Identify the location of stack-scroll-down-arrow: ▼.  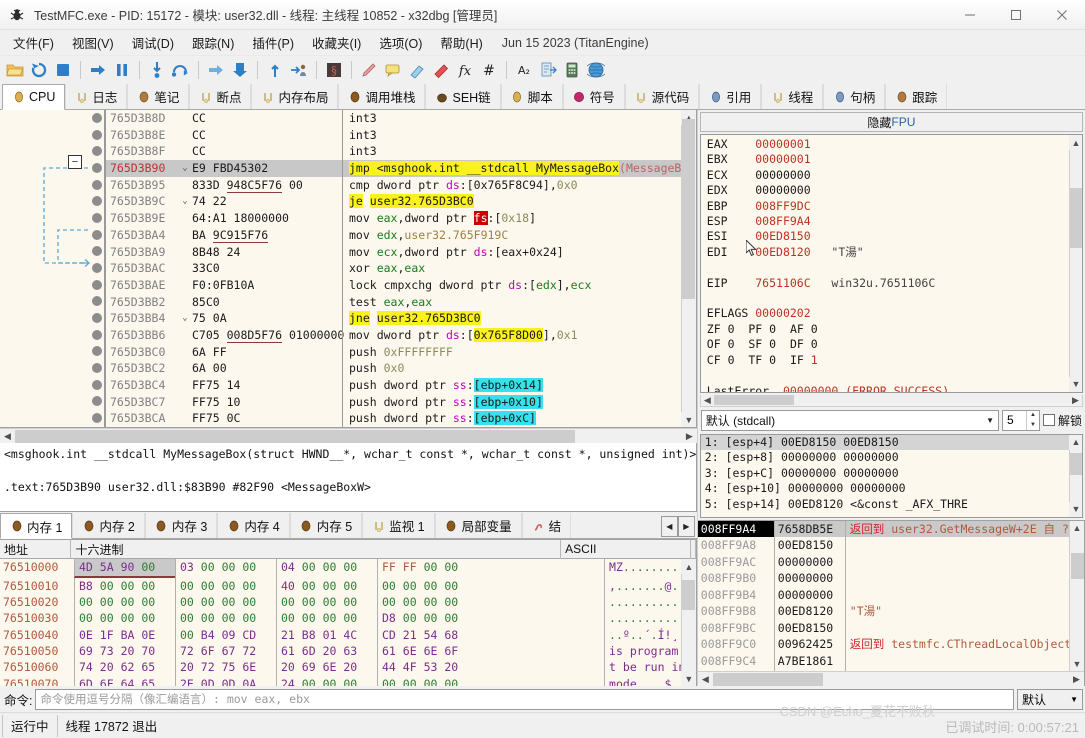
(1076, 664).